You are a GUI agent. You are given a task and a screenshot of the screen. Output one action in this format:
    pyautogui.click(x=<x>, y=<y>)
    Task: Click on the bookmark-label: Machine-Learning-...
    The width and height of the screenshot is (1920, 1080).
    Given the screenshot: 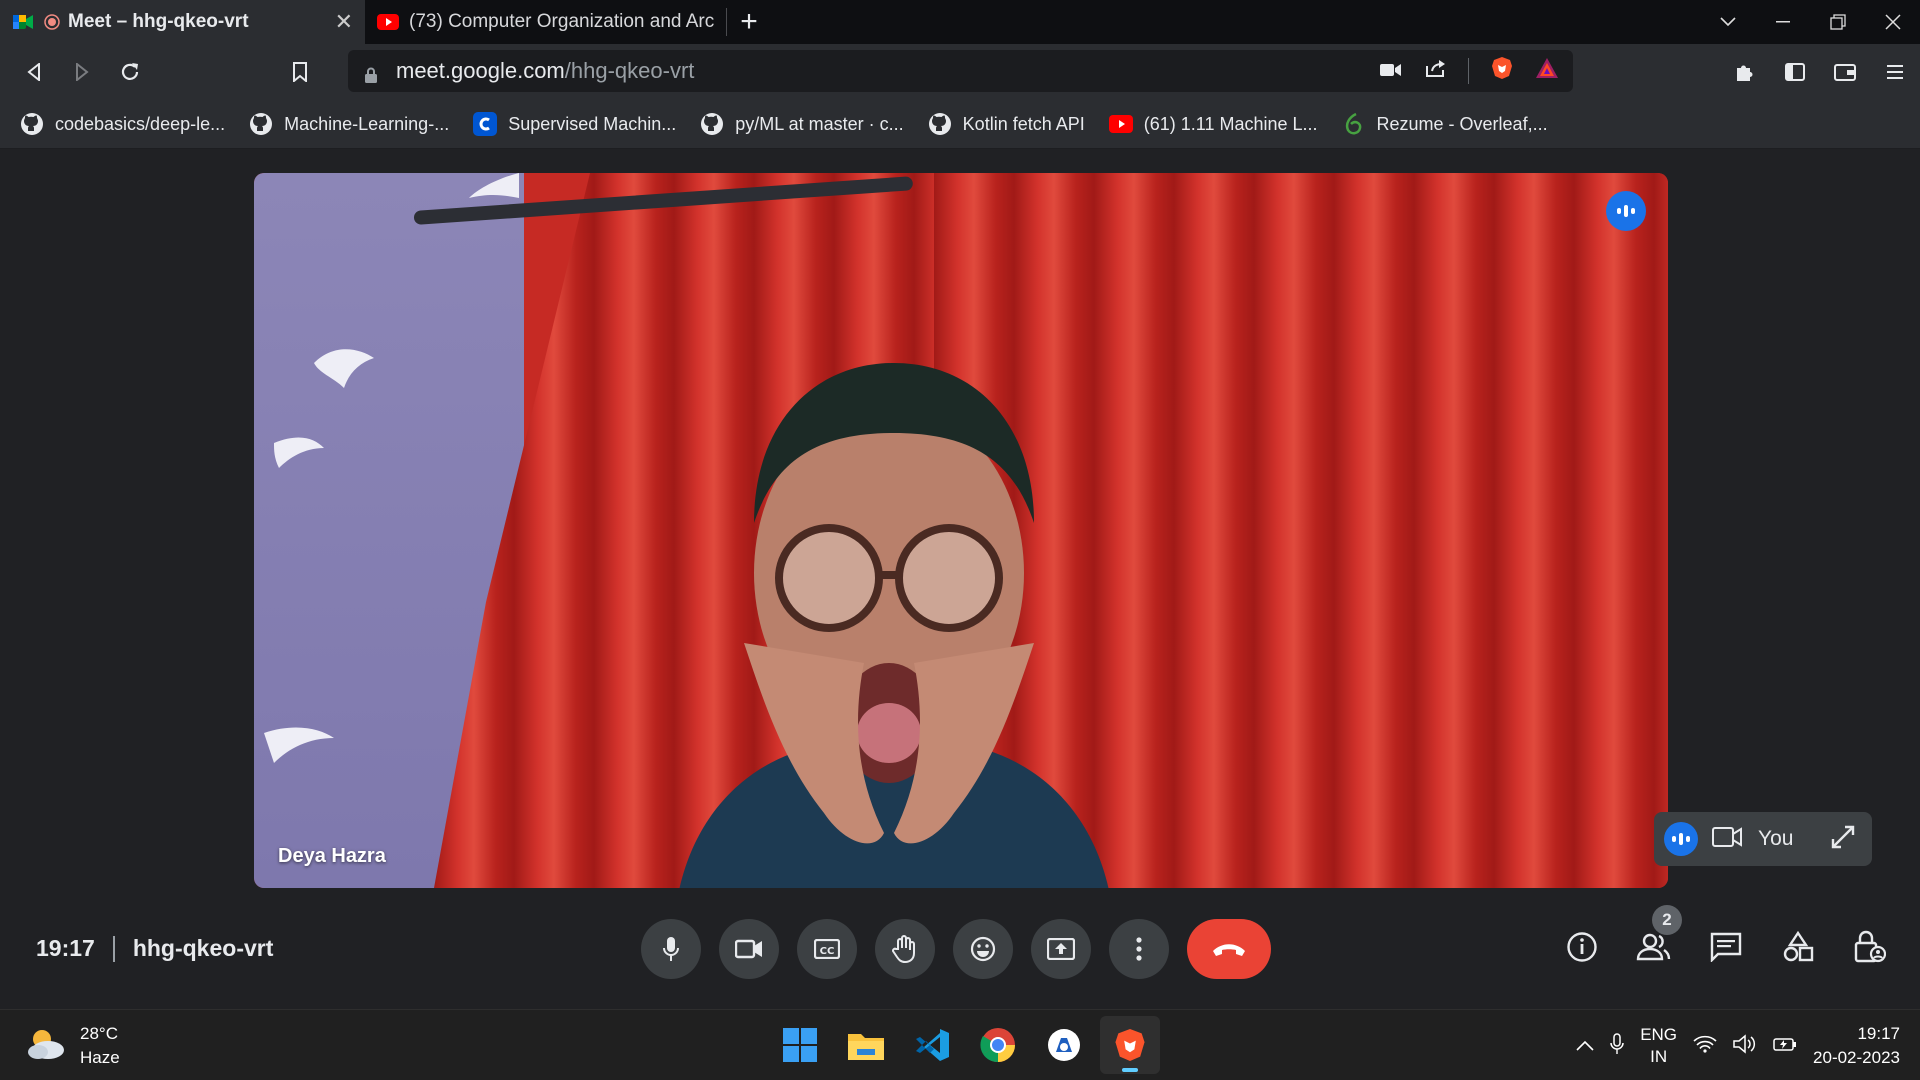 What is the action you would take?
    pyautogui.click(x=367, y=123)
    